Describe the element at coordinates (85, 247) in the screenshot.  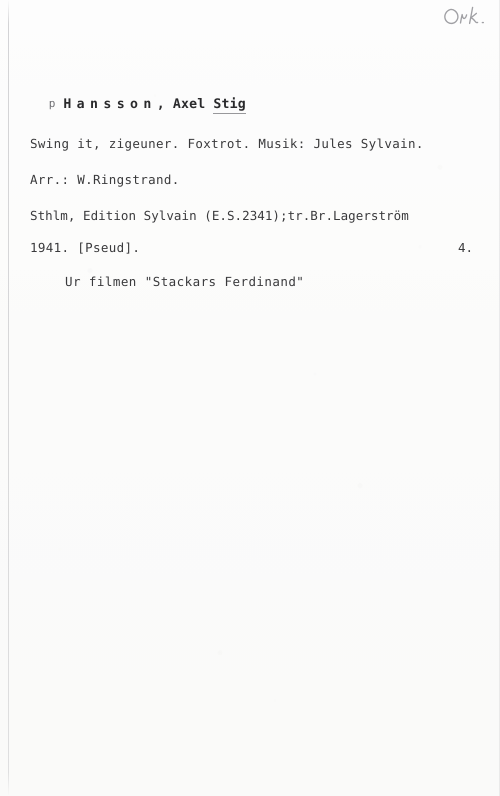
I see `entry-year-line: 1941. [Pseud].` at that location.